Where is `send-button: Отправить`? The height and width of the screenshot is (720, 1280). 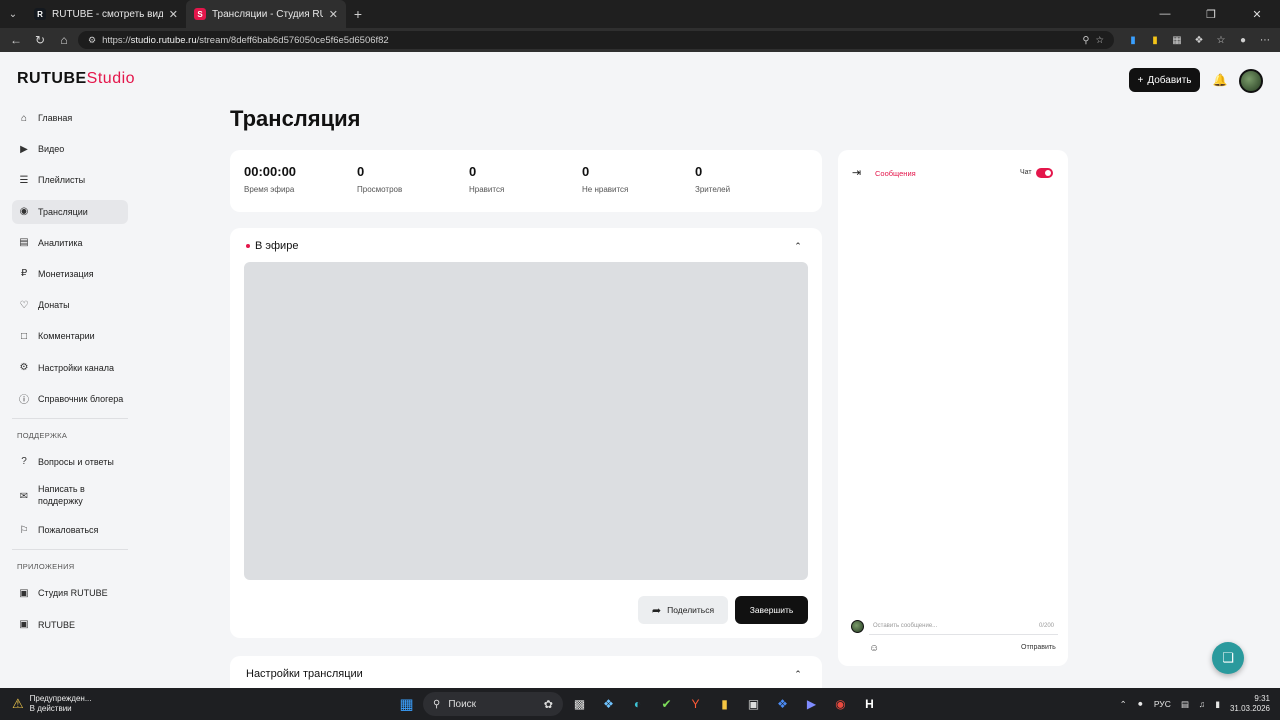 send-button: Отправить is located at coordinates (1038, 647).